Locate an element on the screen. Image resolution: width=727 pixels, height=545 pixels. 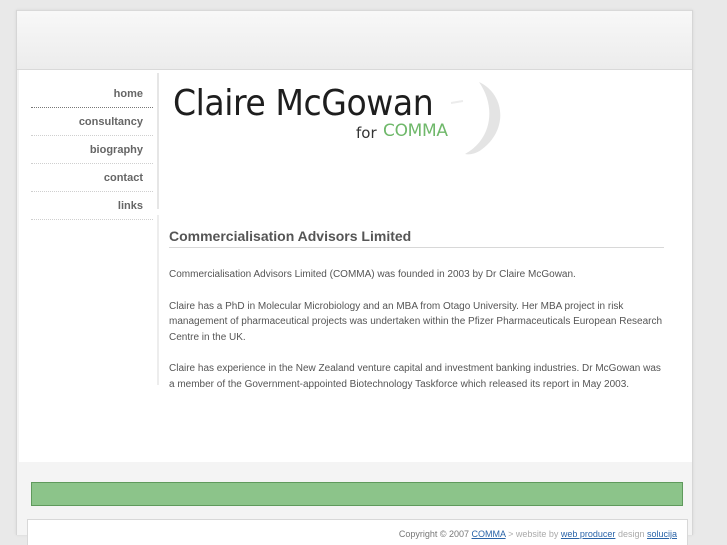
nav-item-biography: biography is located at coordinates (92, 150).